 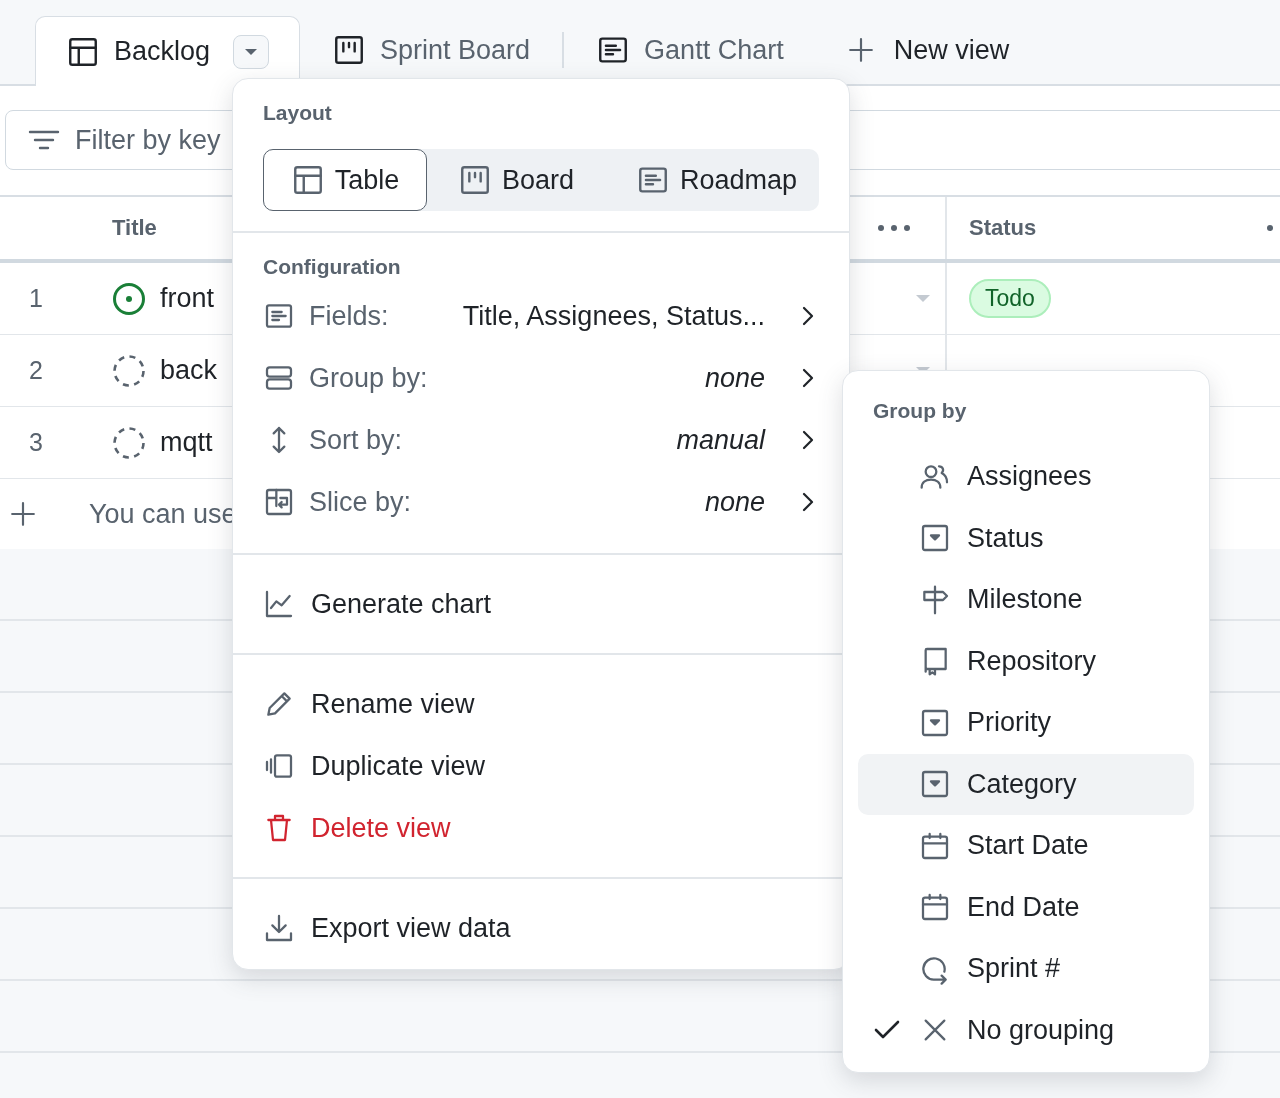 What do you see at coordinates (36, 298) in the screenshot?
I see `row-number: 1` at bounding box center [36, 298].